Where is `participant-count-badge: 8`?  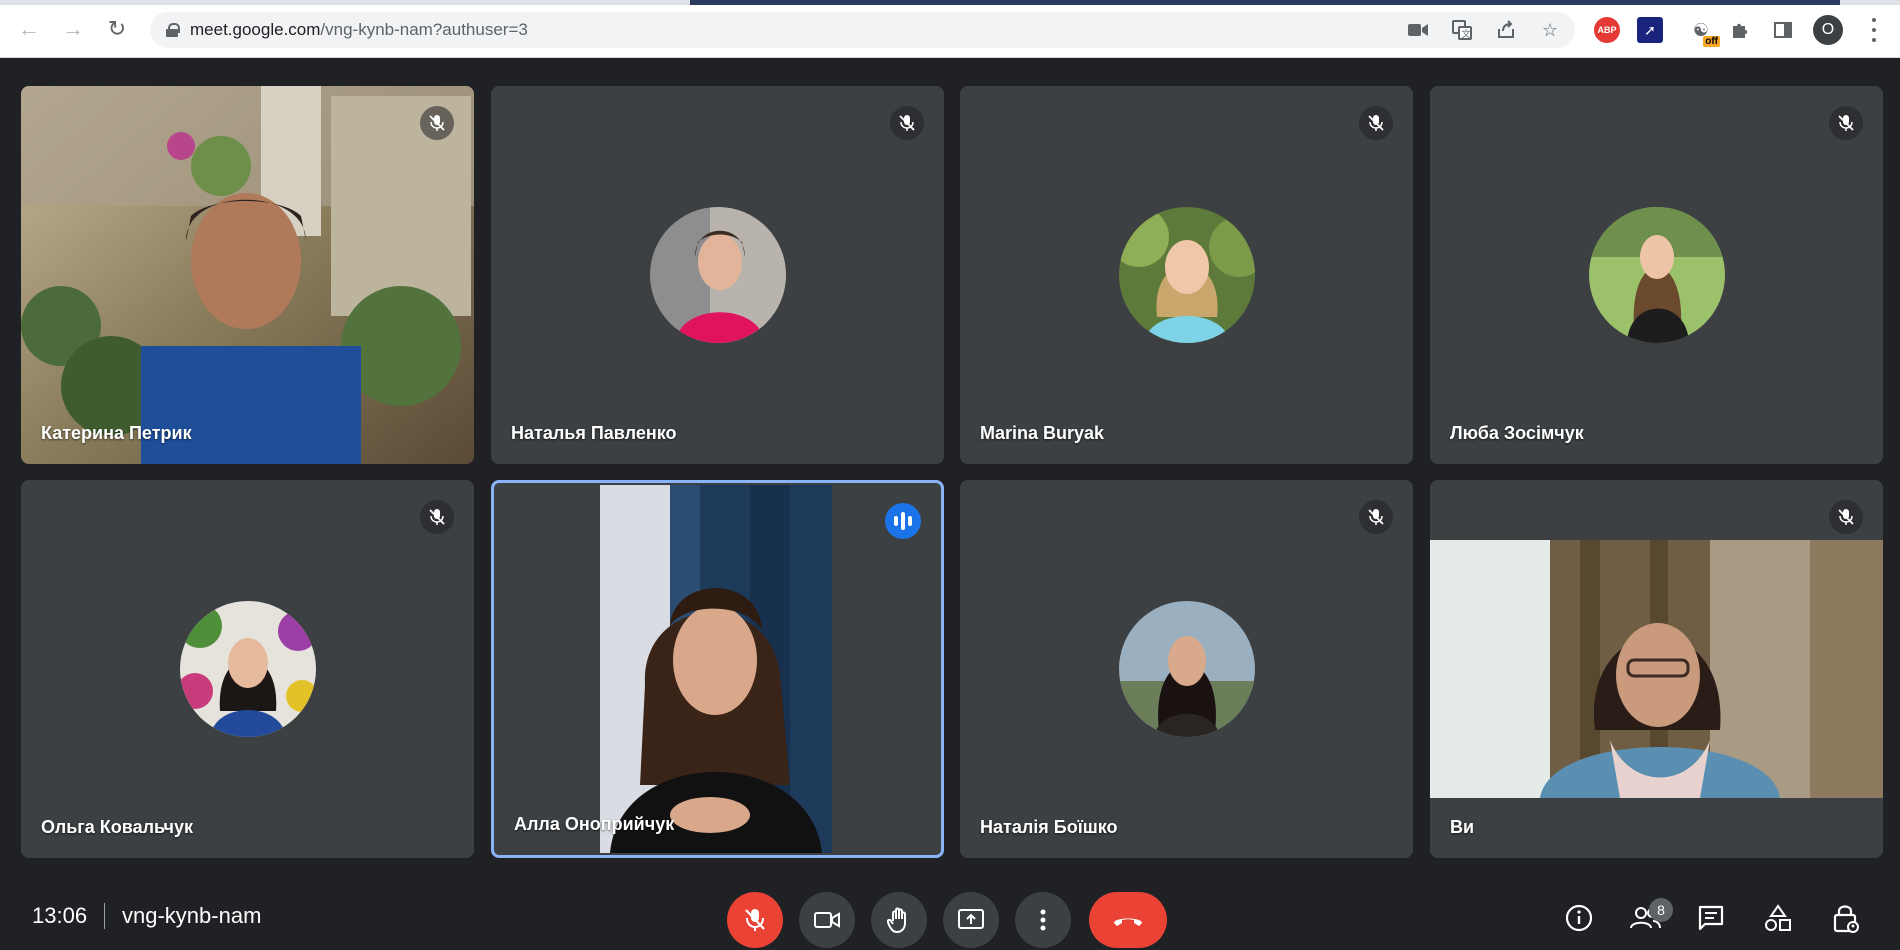 participant-count-badge: 8 is located at coordinates (1661, 910).